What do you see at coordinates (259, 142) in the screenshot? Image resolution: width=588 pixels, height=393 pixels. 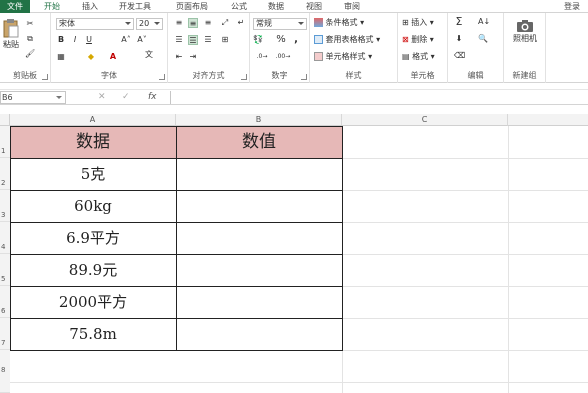 I see `header-cell-value: 数值` at bounding box center [259, 142].